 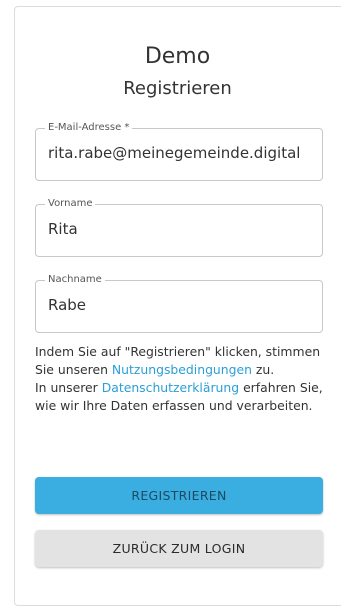 I want to click on privacy-link: Datenschutzerklärung, so click(x=170, y=387).